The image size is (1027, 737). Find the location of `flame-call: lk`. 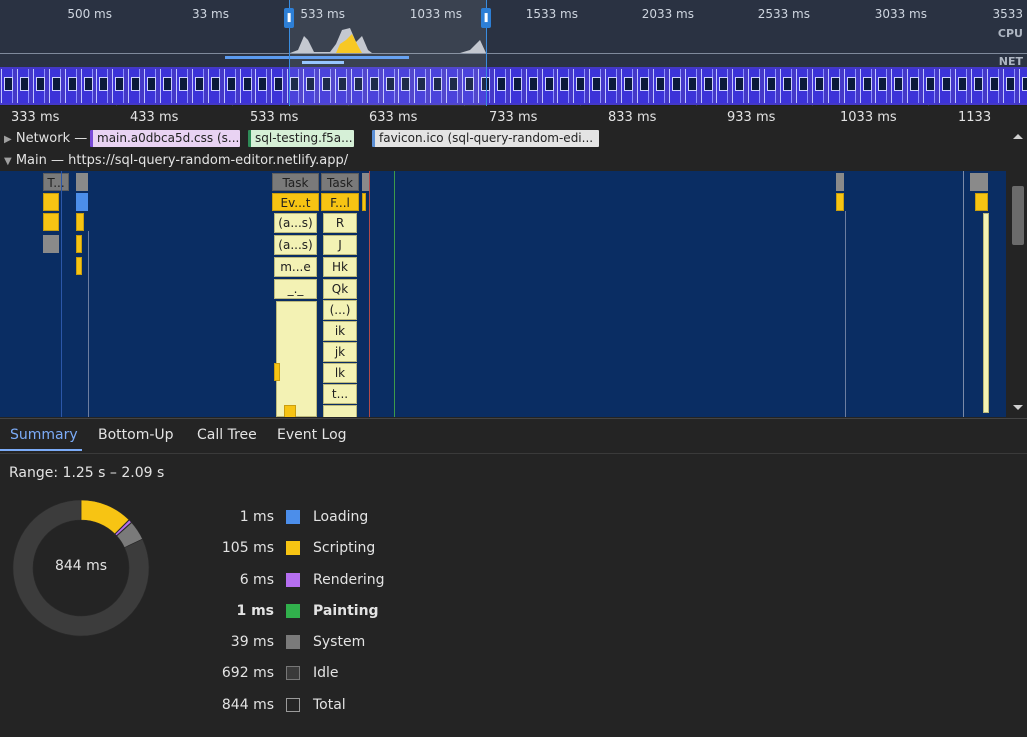

flame-call: lk is located at coordinates (340, 373).